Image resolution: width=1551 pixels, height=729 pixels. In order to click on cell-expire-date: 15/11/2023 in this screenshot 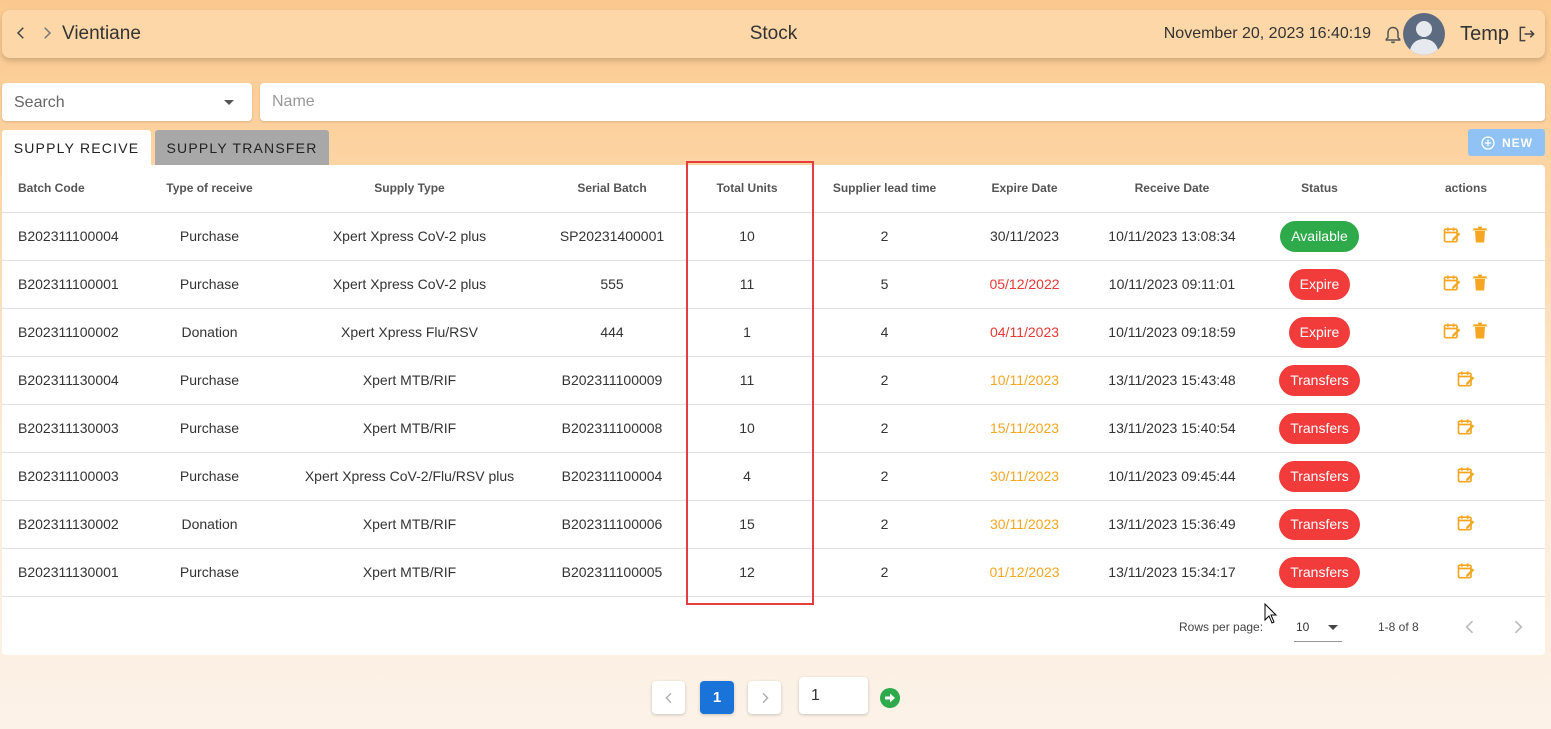, I will do `click(1024, 428)`.